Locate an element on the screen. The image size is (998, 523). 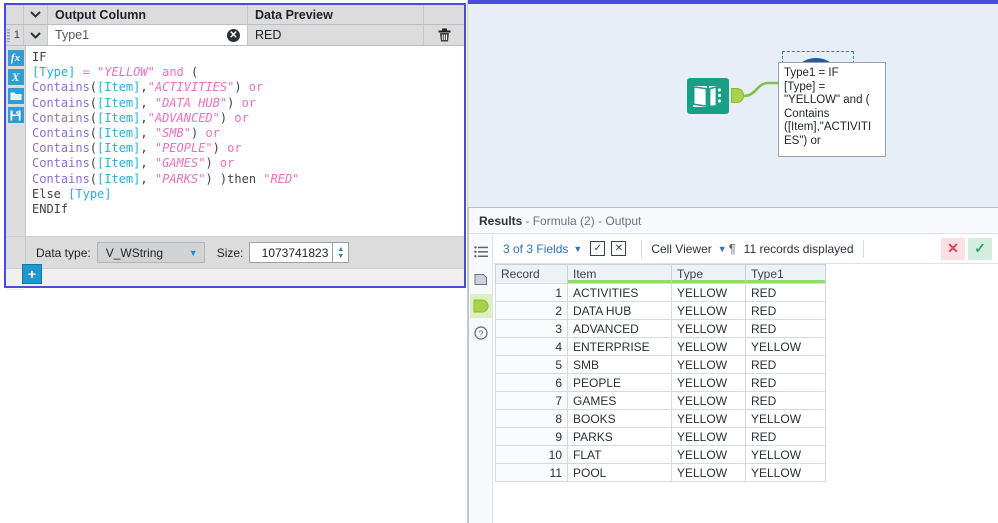
row-chevron-down-icon is located at coordinates (36, 35).